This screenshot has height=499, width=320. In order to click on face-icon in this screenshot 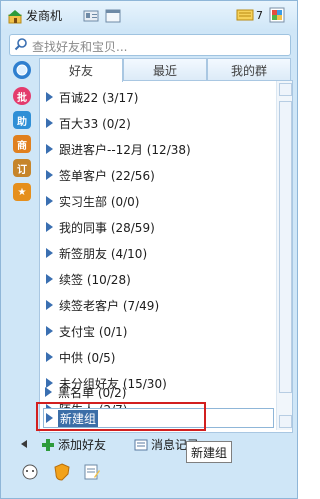, I will do `click(30, 472)`.